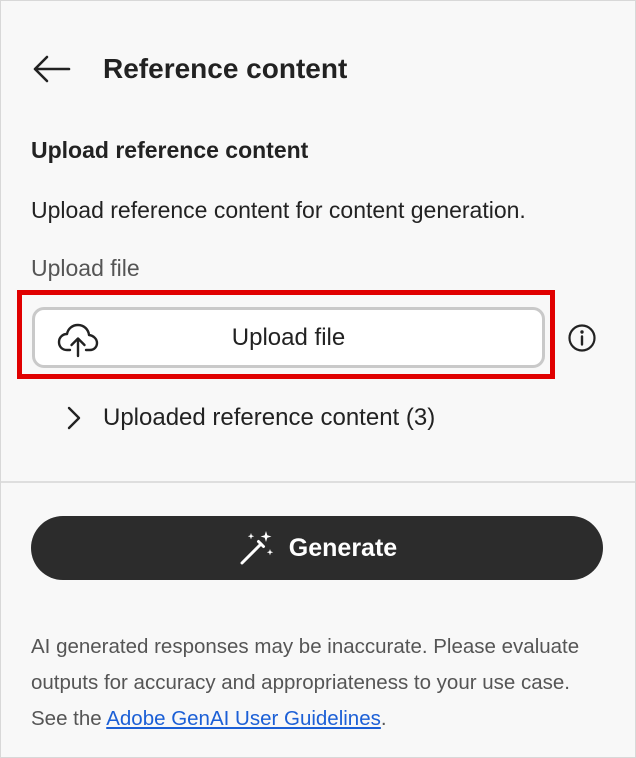  Describe the element at coordinates (343, 547) in the screenshot. I see `generate-button-label: Generate` at that location.